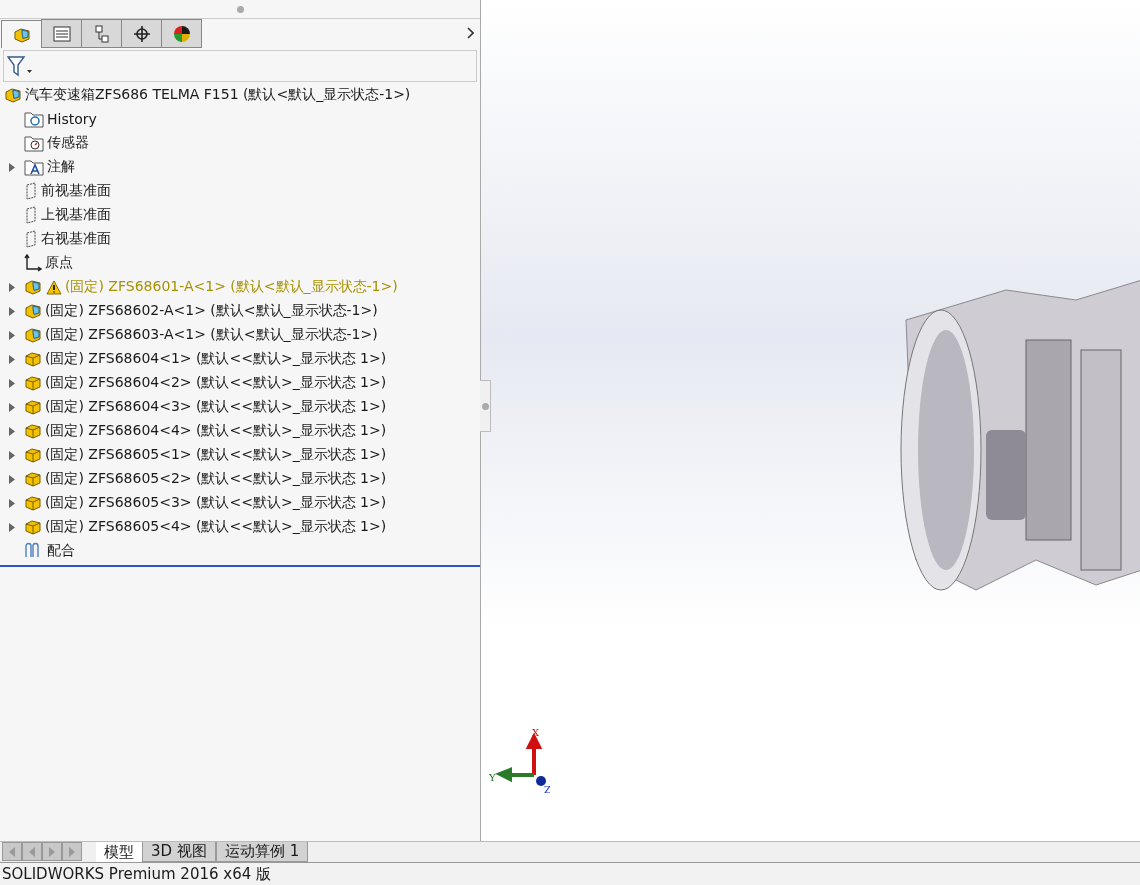  What do you see at coordinates (54, 287) in the screenshot?
I see `warning-icon` at bounding box center [54, 287].